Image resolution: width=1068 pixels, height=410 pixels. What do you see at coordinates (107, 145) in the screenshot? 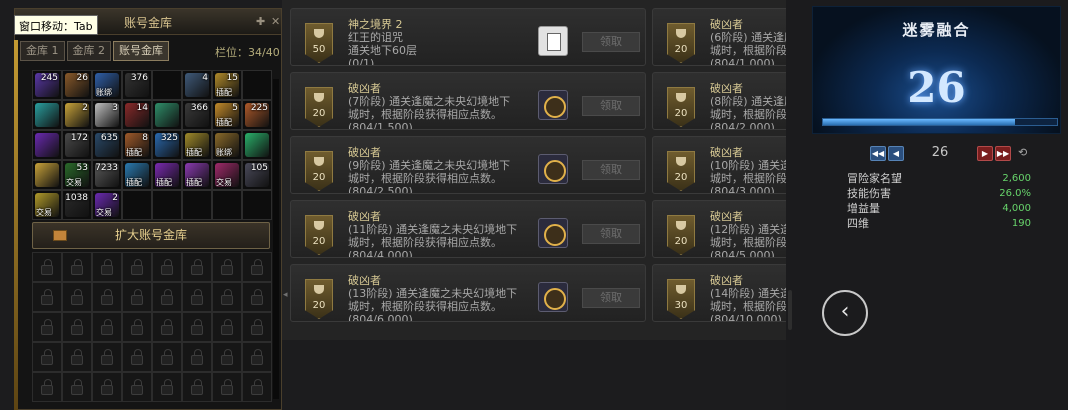
I see `item-slot: 635` at bounding box center [107, 145].